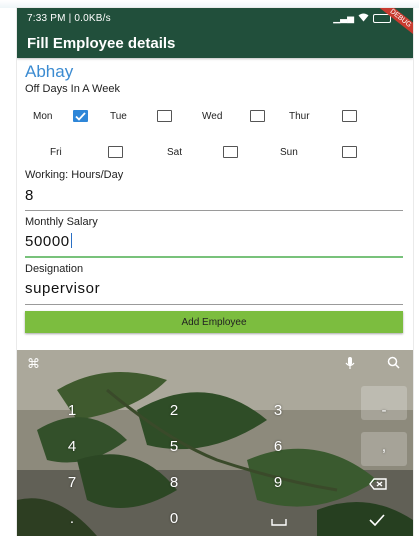  I want to click on salary-input-row: 50000, so click(214, 242).